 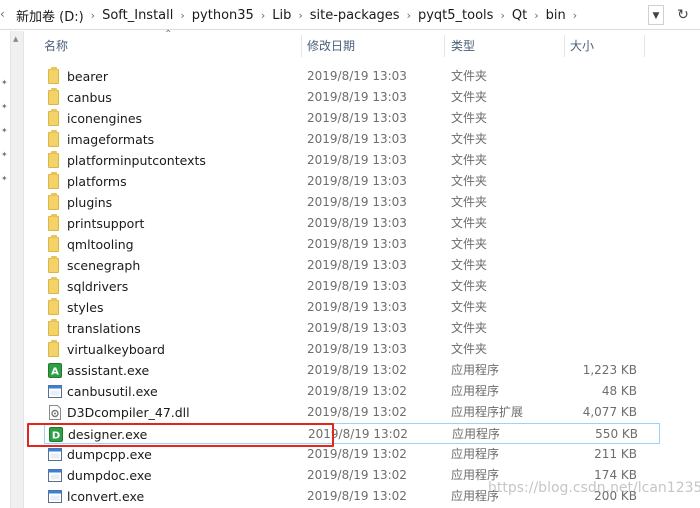 I want to click on folder-row: sqldrivers 2019/8/19 13:03 文件夹, so click(x=352, y=286).